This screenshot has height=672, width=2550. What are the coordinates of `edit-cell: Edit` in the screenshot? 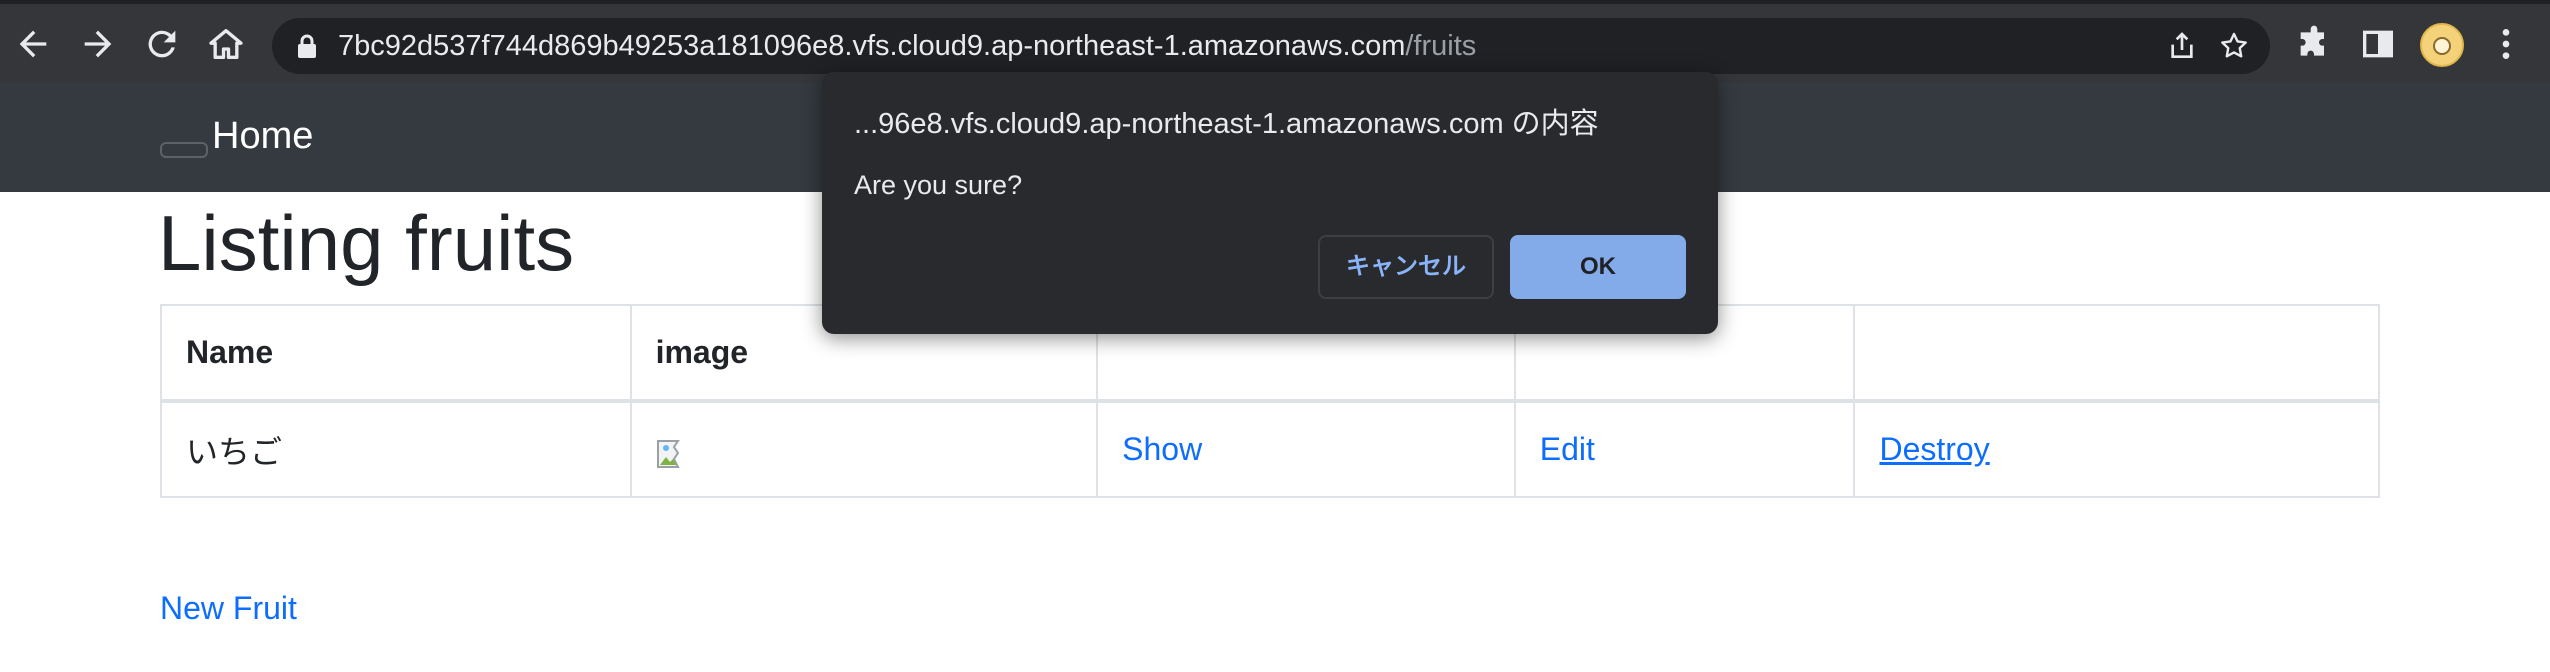 It's located at (1684, 449).